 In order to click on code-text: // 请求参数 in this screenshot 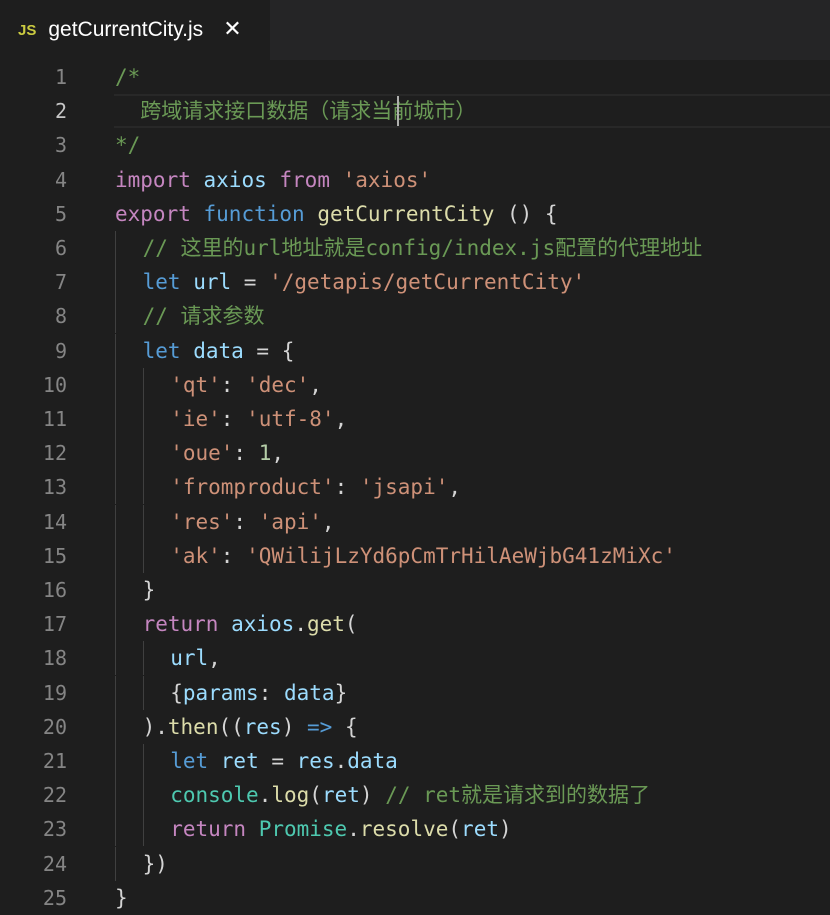, I will do `click(204, 316)`.